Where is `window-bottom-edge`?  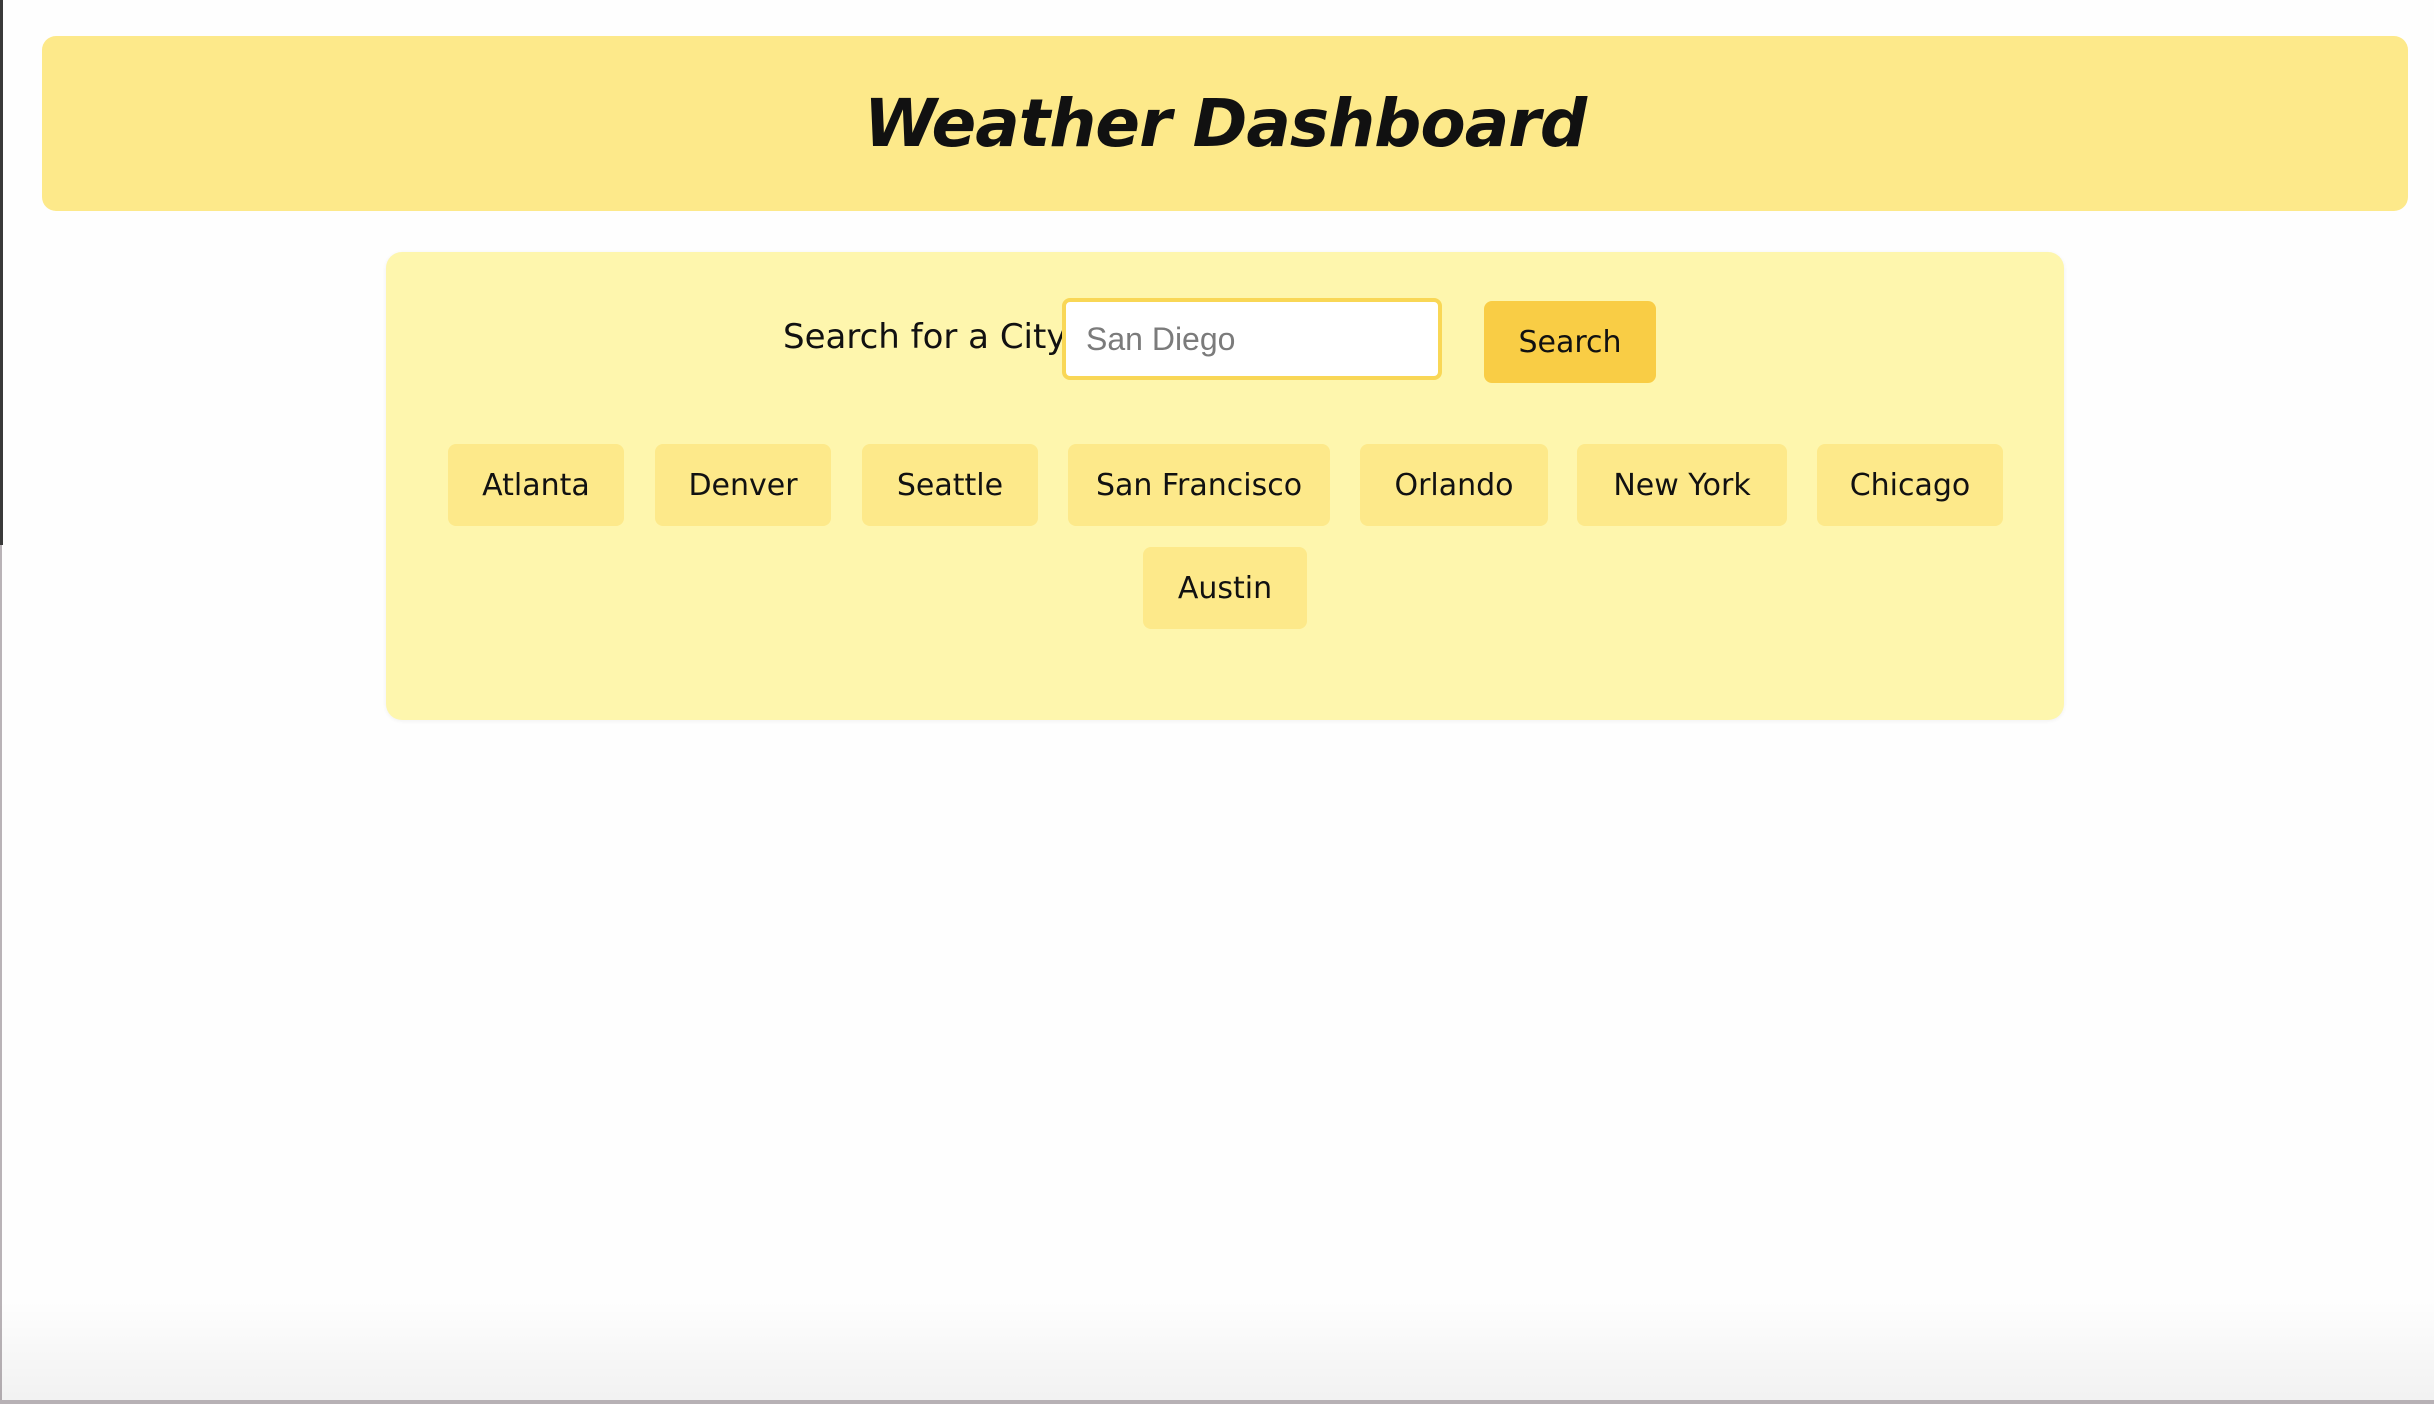 window-bottom-edge is located at coordinates (1217, 1402).